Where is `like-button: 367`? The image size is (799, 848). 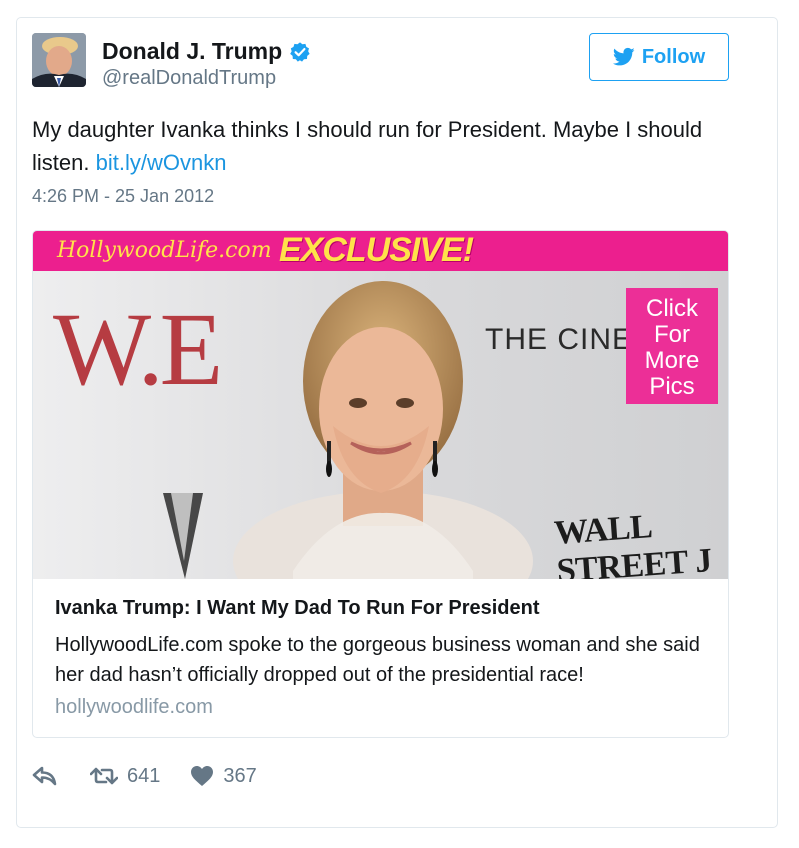 like-button: 367 is located at coordinates (223, 776).